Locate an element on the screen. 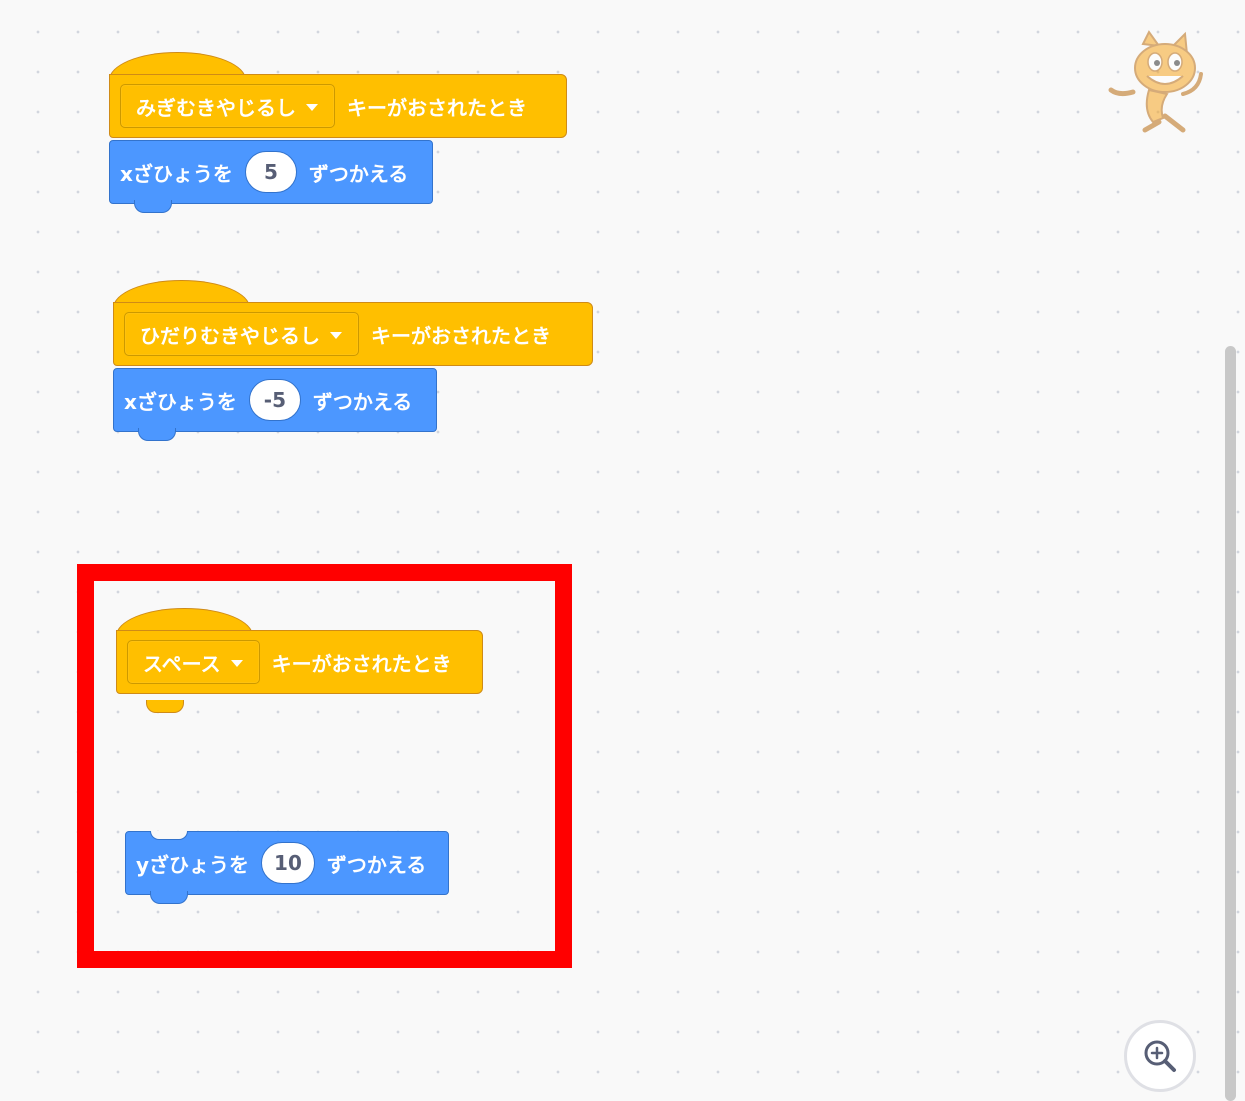 The height and width of the screenshot is (1101, 1245). vertical-scrollbar is located at coordinates (1234, 550).